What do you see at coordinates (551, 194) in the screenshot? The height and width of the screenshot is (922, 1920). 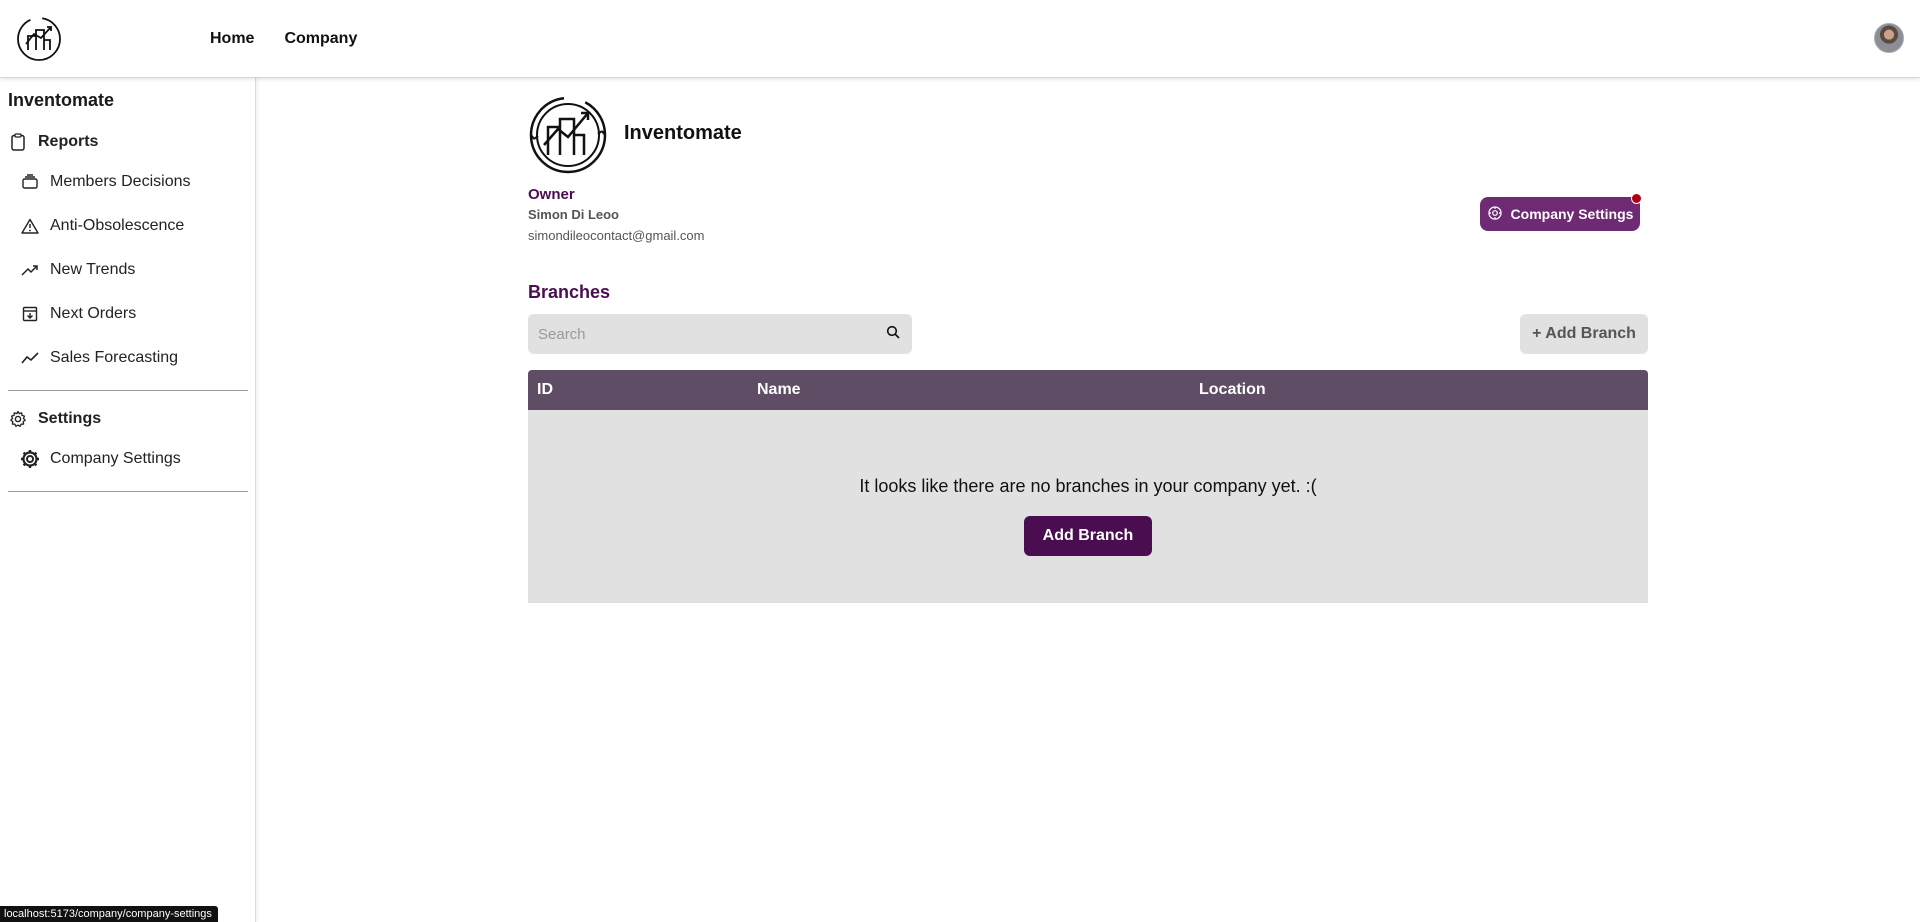 I see `owner-label: Owner` at bounding box center [551, 194].